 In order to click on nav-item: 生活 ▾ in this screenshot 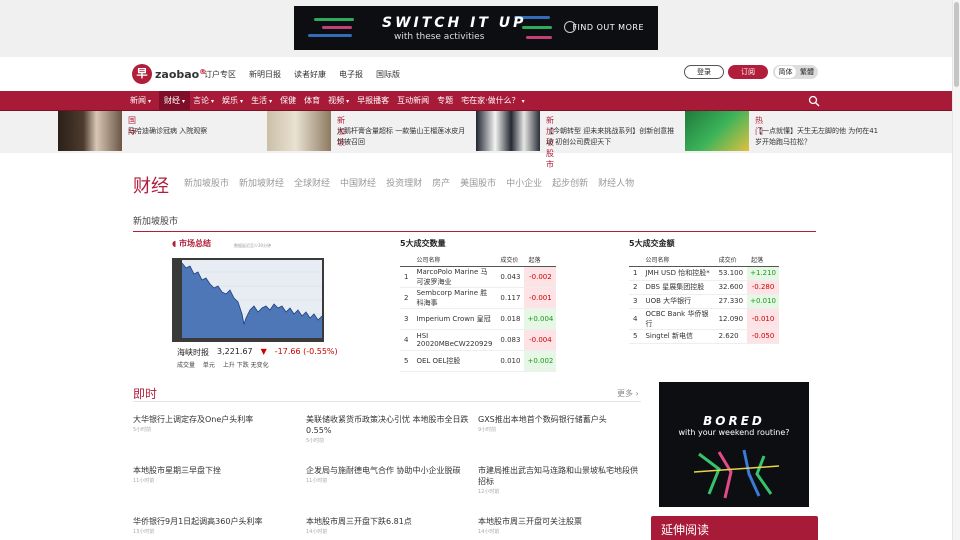, I will do `click(264, 101)`.